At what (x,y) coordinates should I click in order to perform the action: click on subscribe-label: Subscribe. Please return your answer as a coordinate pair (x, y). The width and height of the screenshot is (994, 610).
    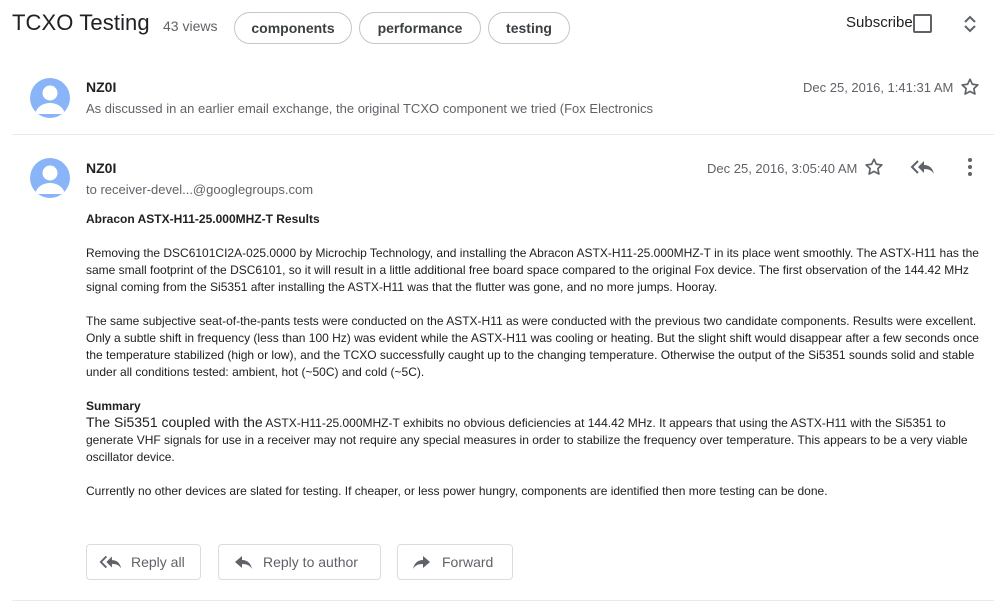
    Looking at the image, I should click on (879, 22).